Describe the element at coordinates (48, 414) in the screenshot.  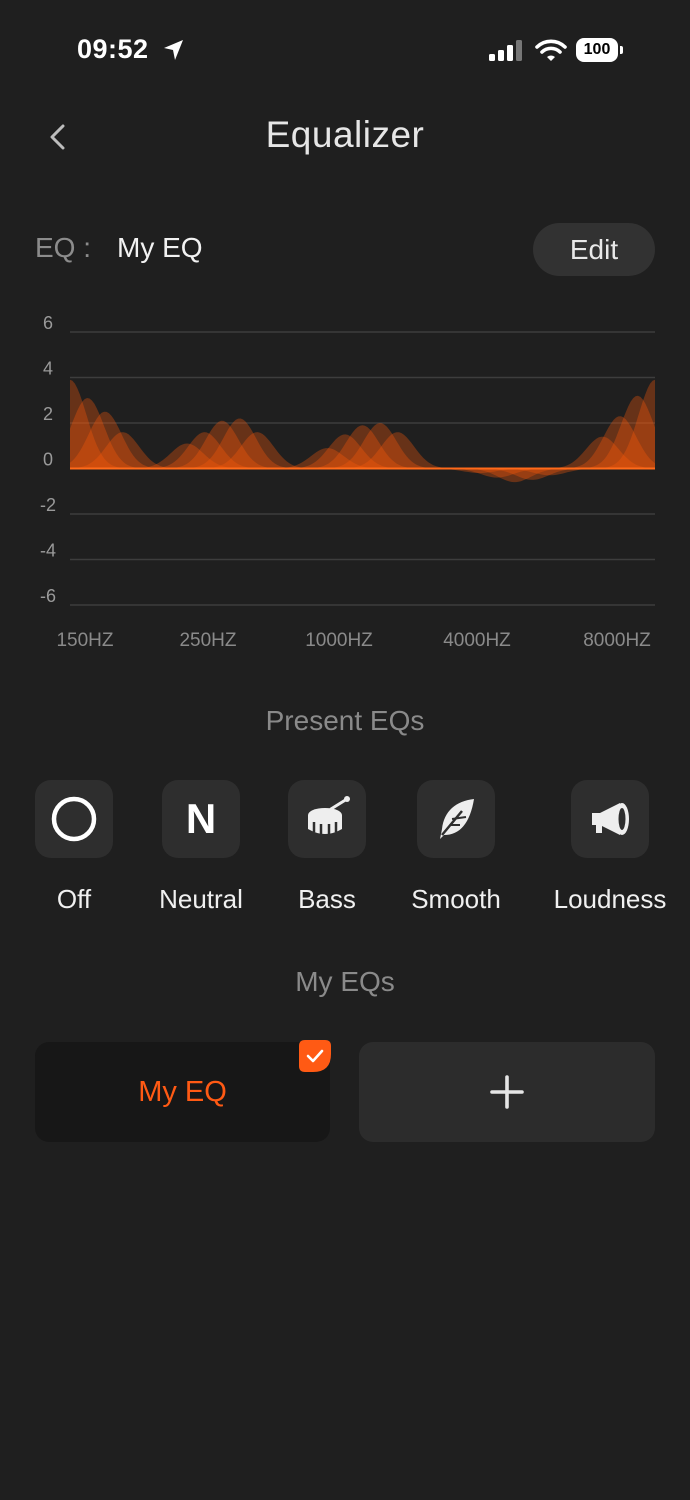
I see `y-tick-label: 2` at that location.